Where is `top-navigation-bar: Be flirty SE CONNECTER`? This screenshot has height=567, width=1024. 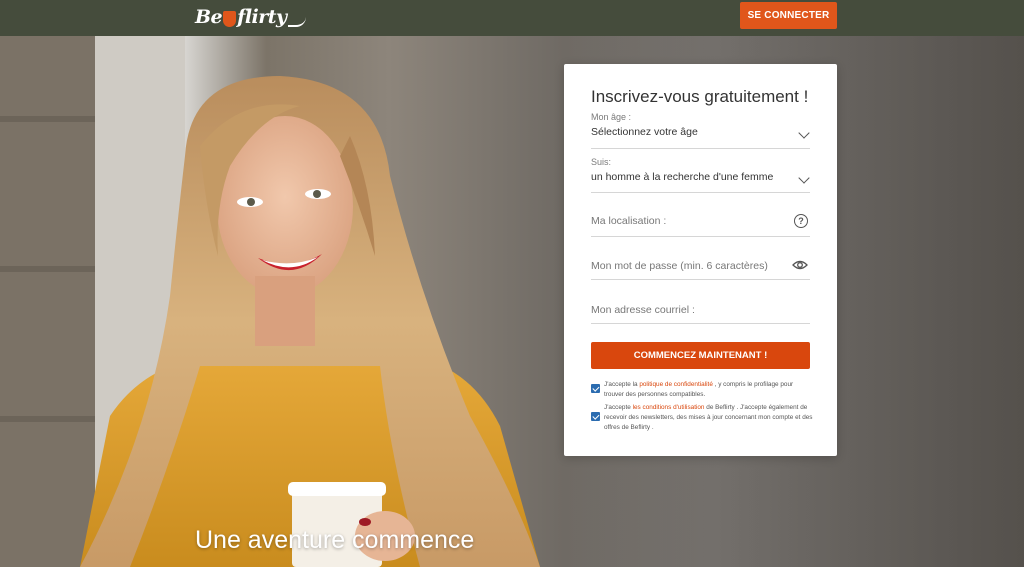 top-navigation-bar: Be flirty SE CONNECTER is located at coordinates (512, 18).